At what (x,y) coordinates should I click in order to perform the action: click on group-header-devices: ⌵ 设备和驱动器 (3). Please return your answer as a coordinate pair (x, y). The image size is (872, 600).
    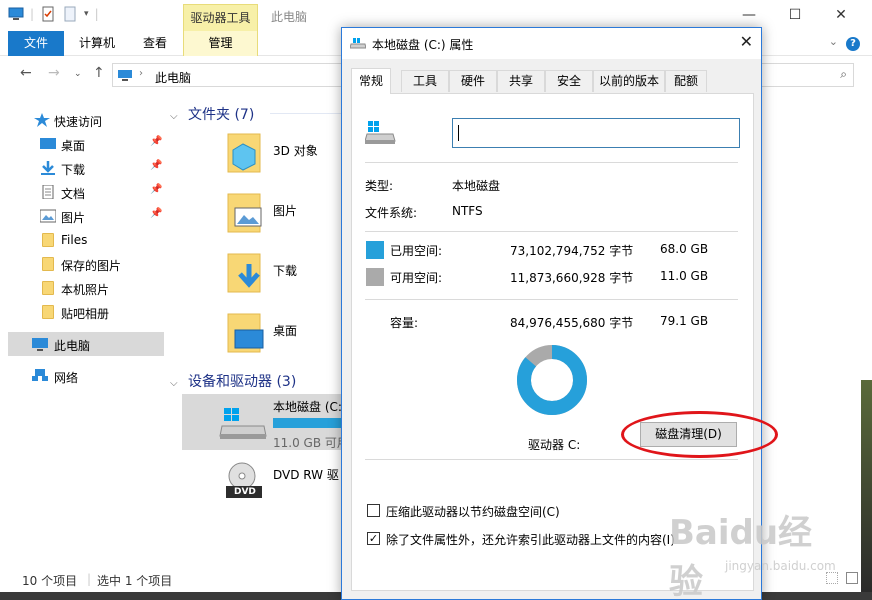
    Looking at the image, I should click on (233, 381).